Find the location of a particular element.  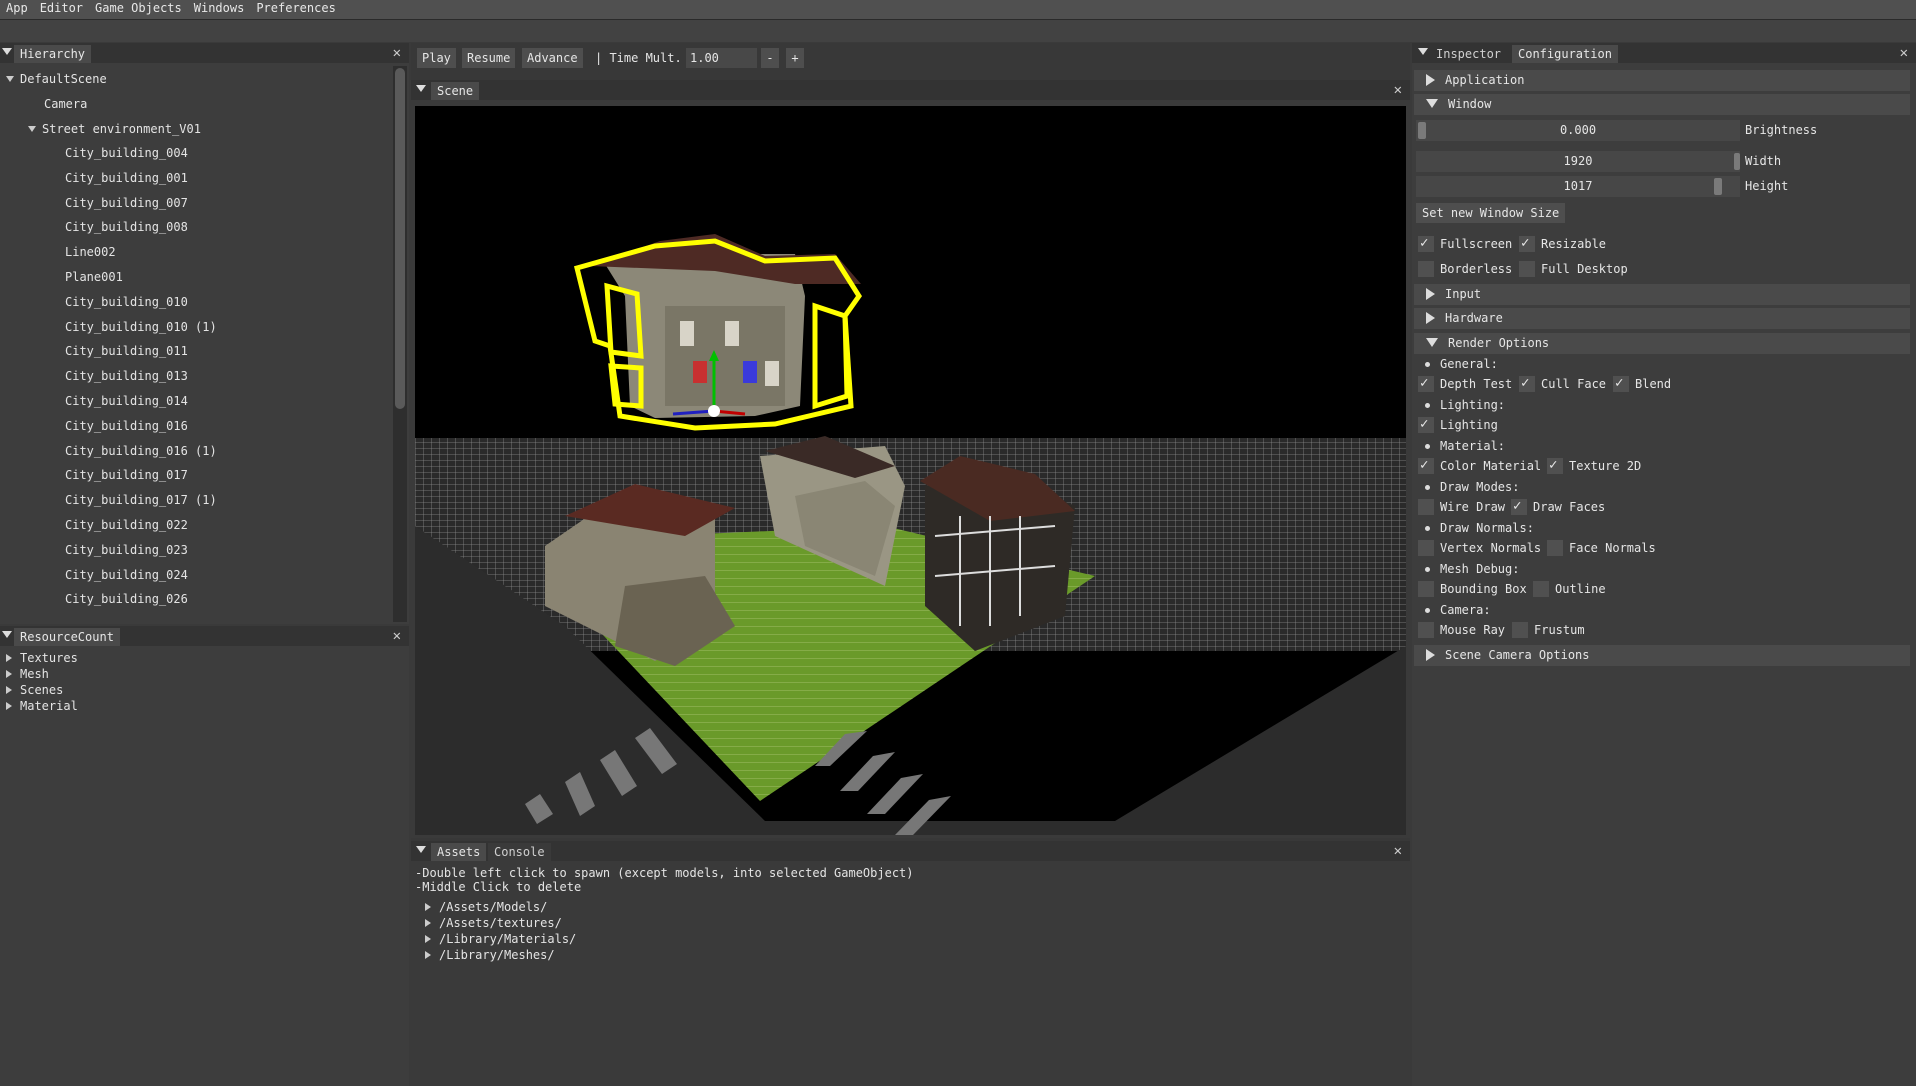

lighting-checkbox: ✓ is located at coordinates (1426, 424).